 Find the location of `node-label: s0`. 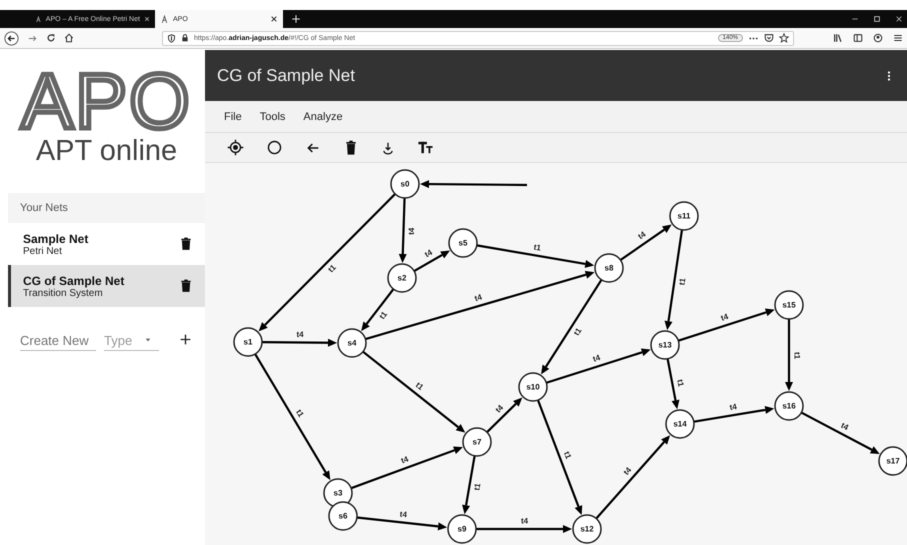

node-label: s0 is located at coordinates (405, 184).